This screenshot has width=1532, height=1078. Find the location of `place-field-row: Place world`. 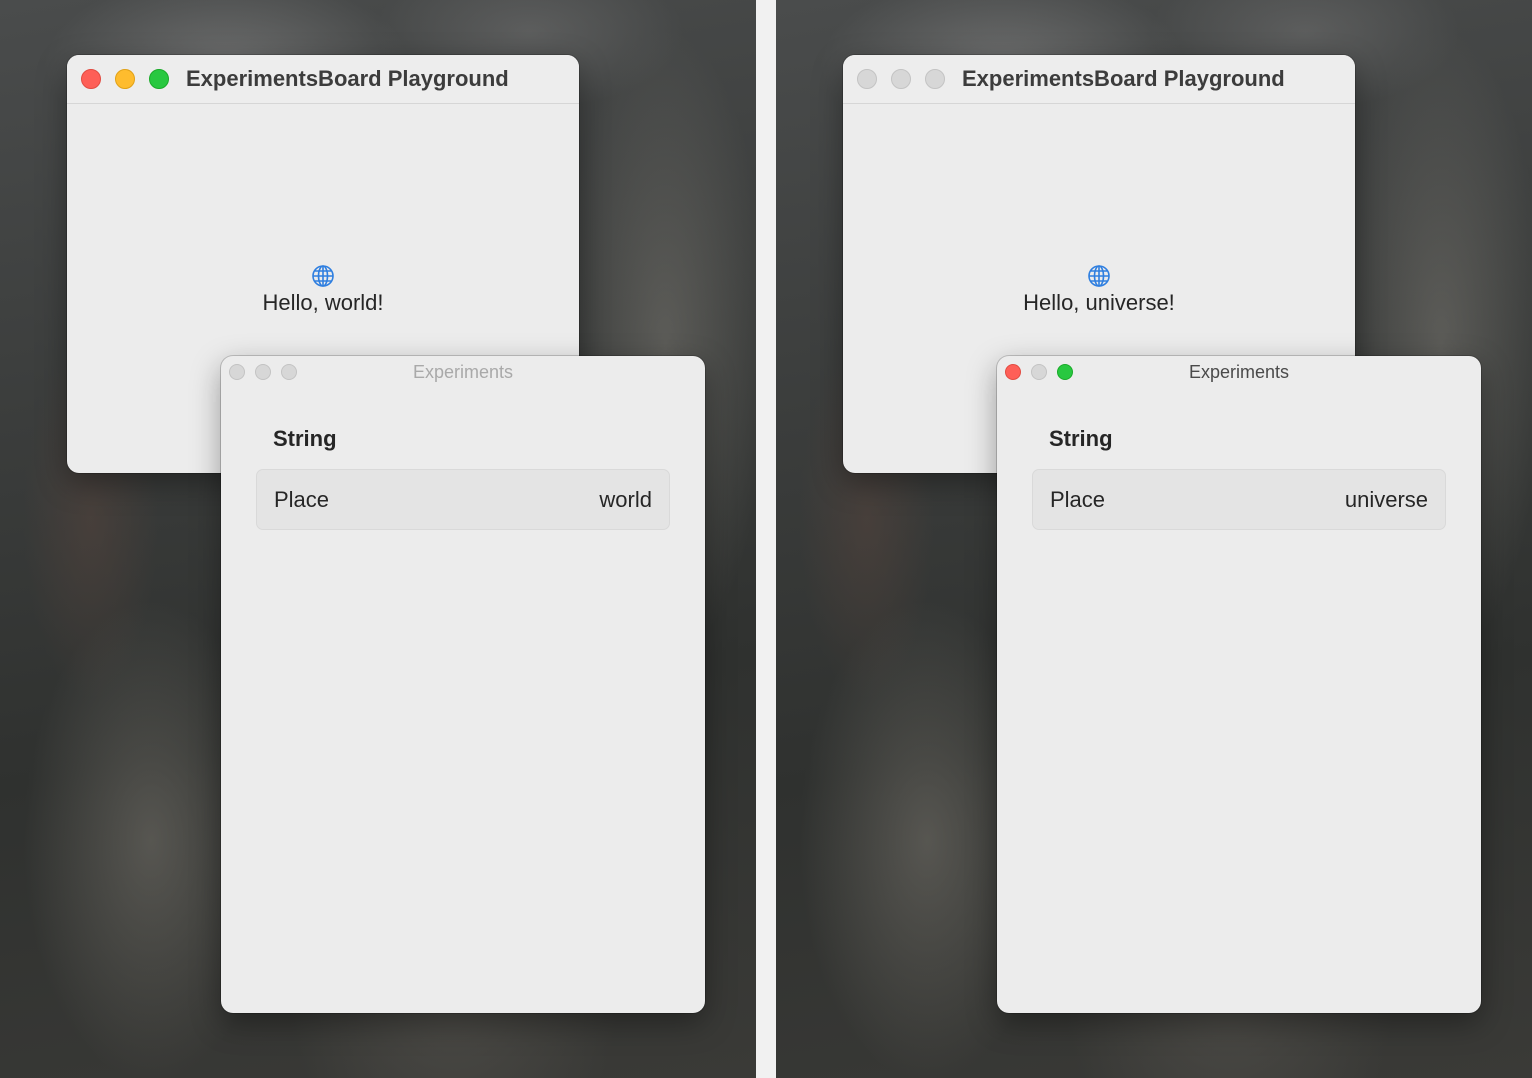

place-field-row: Place world is located at coordinates (463, 499).